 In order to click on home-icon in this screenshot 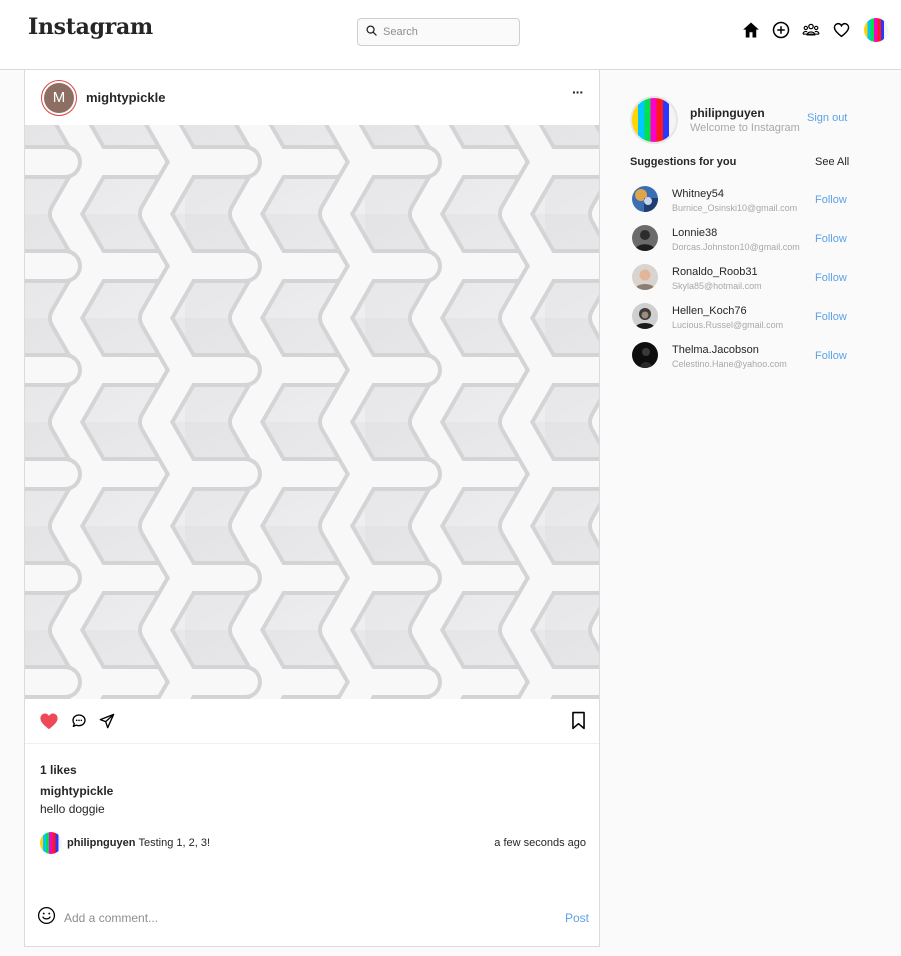, I will do `click(751, 30)`.